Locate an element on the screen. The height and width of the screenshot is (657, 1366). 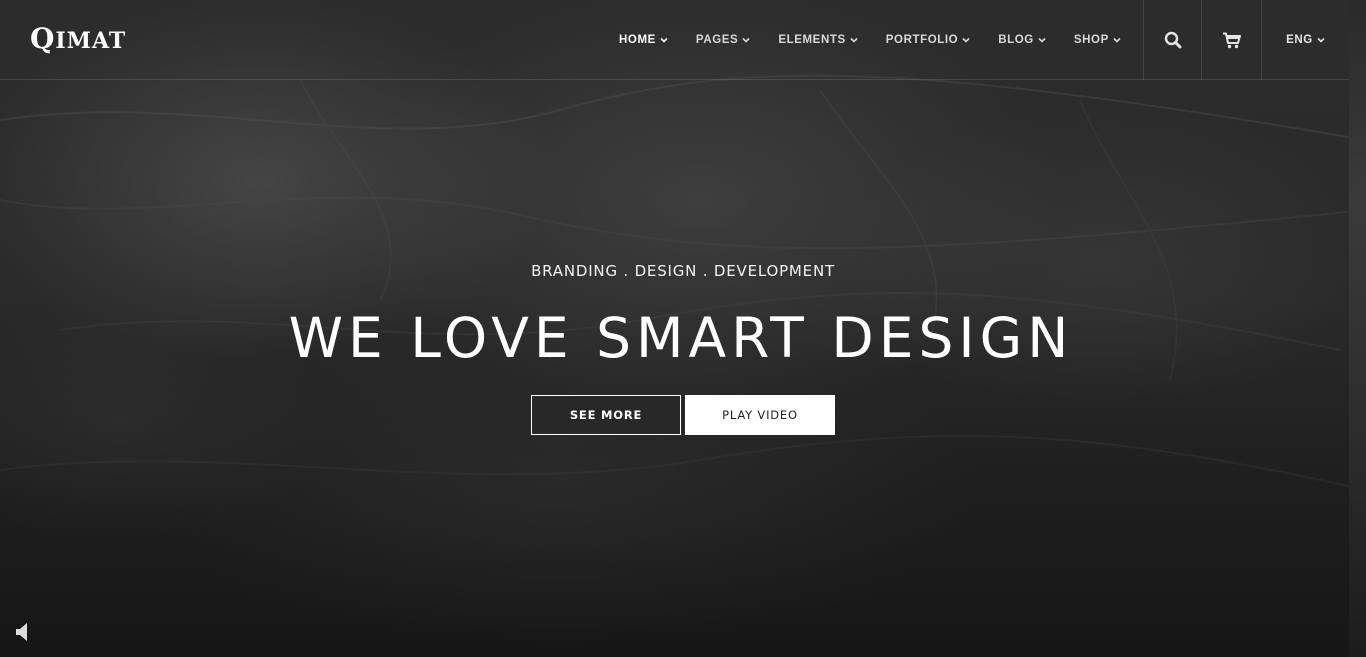
header-actions: ENG is located at coordinates (1246, 40).